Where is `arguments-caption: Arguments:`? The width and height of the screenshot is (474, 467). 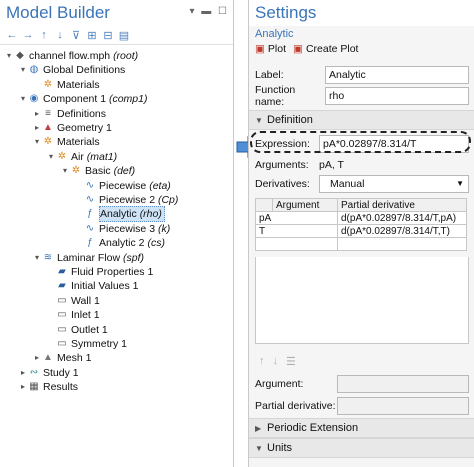 arguments-caption: Arguments: is located at coordinates (282, 165).